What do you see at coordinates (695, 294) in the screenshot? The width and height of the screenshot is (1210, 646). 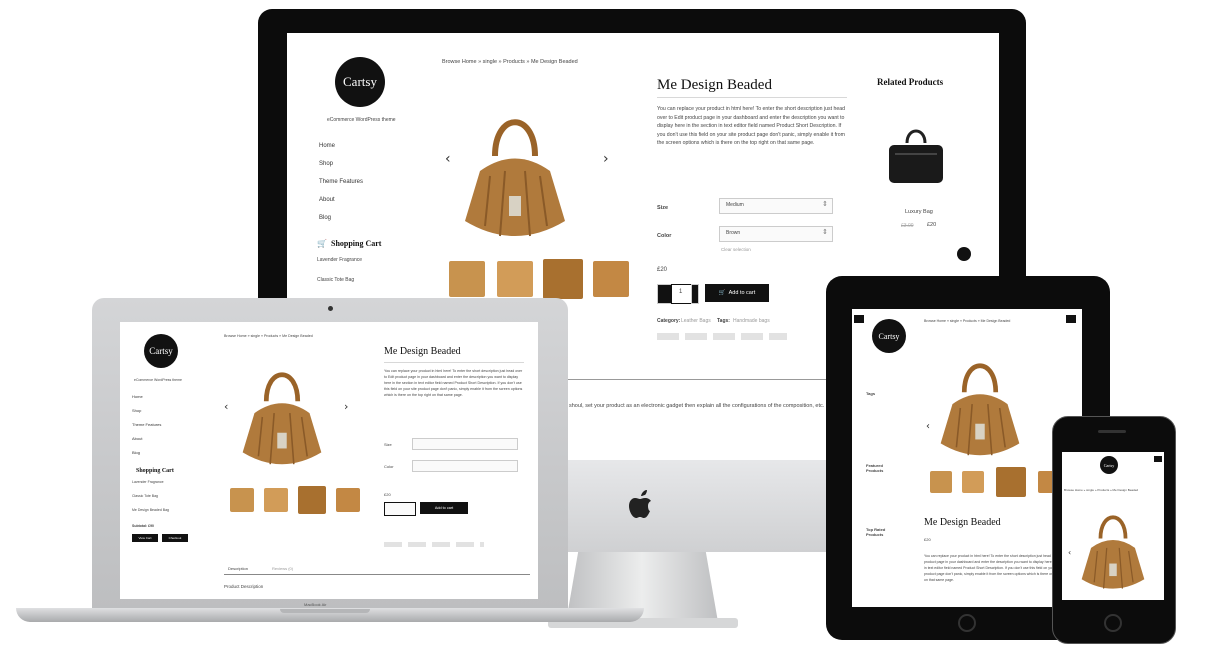 I see `qty-plus` at bounding box center [695, 294].